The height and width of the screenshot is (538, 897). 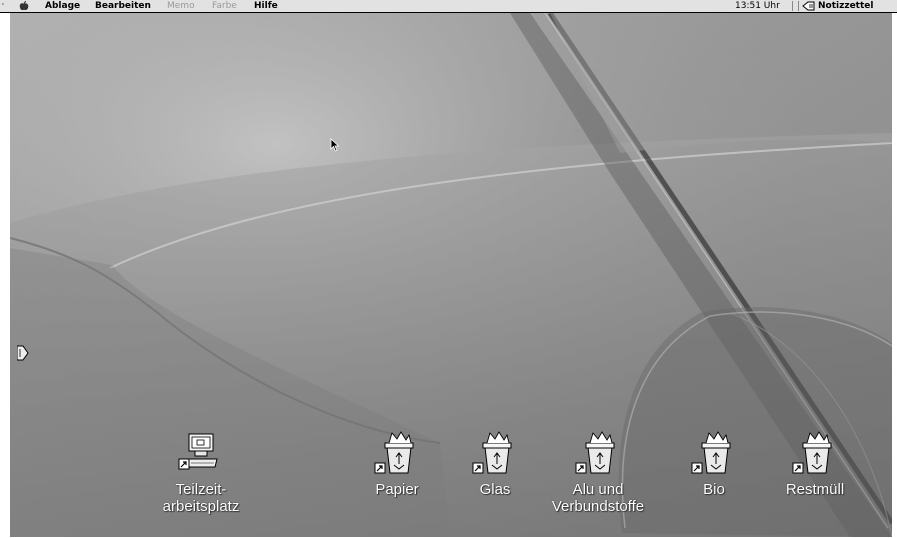 I want to click on menu-application: Notizzettel, so click(x=845, y=6).